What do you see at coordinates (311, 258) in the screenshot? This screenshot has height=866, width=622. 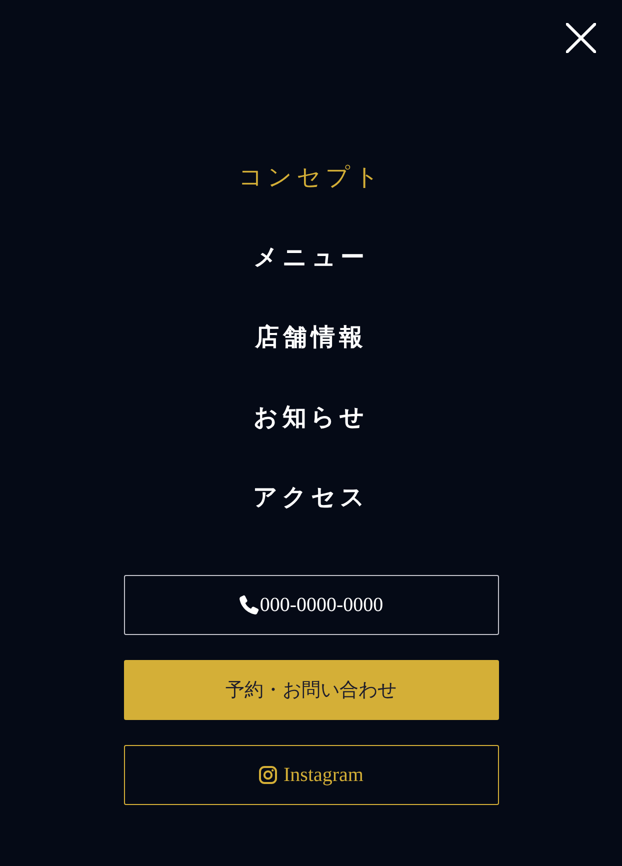 I see `menu-link: メニュー` at bounding box center [311, 258].